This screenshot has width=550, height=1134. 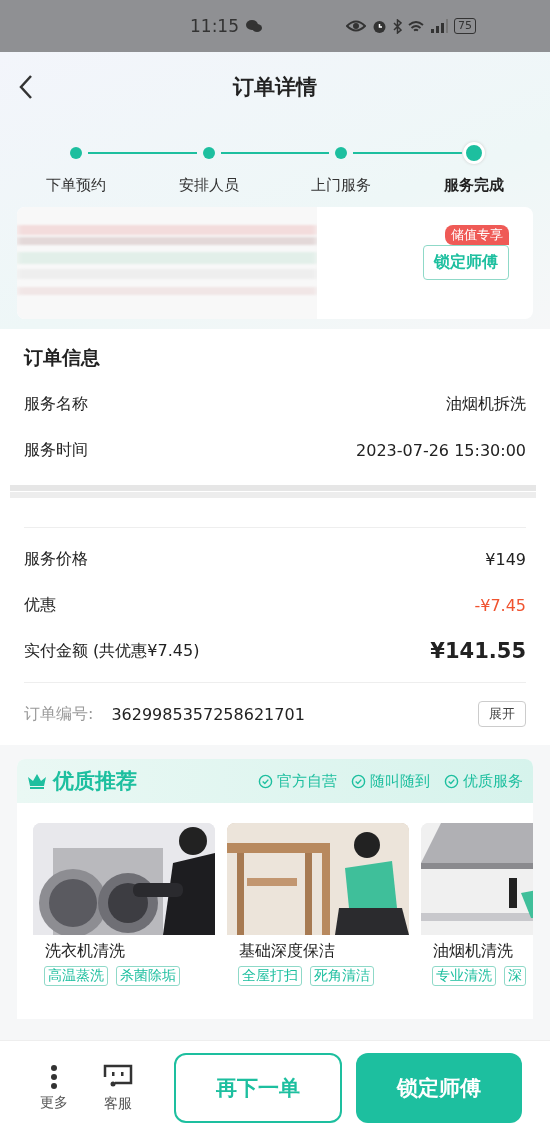 I want to click on page-title: 订单详情, so click(x=275, y=87).